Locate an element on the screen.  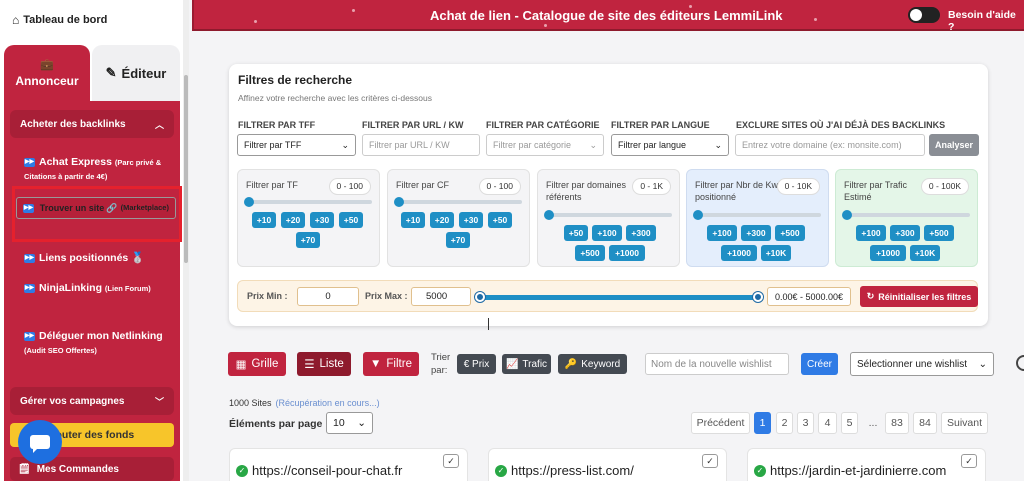
traffic-chip: +1000 is located at coordinates (888, 253).